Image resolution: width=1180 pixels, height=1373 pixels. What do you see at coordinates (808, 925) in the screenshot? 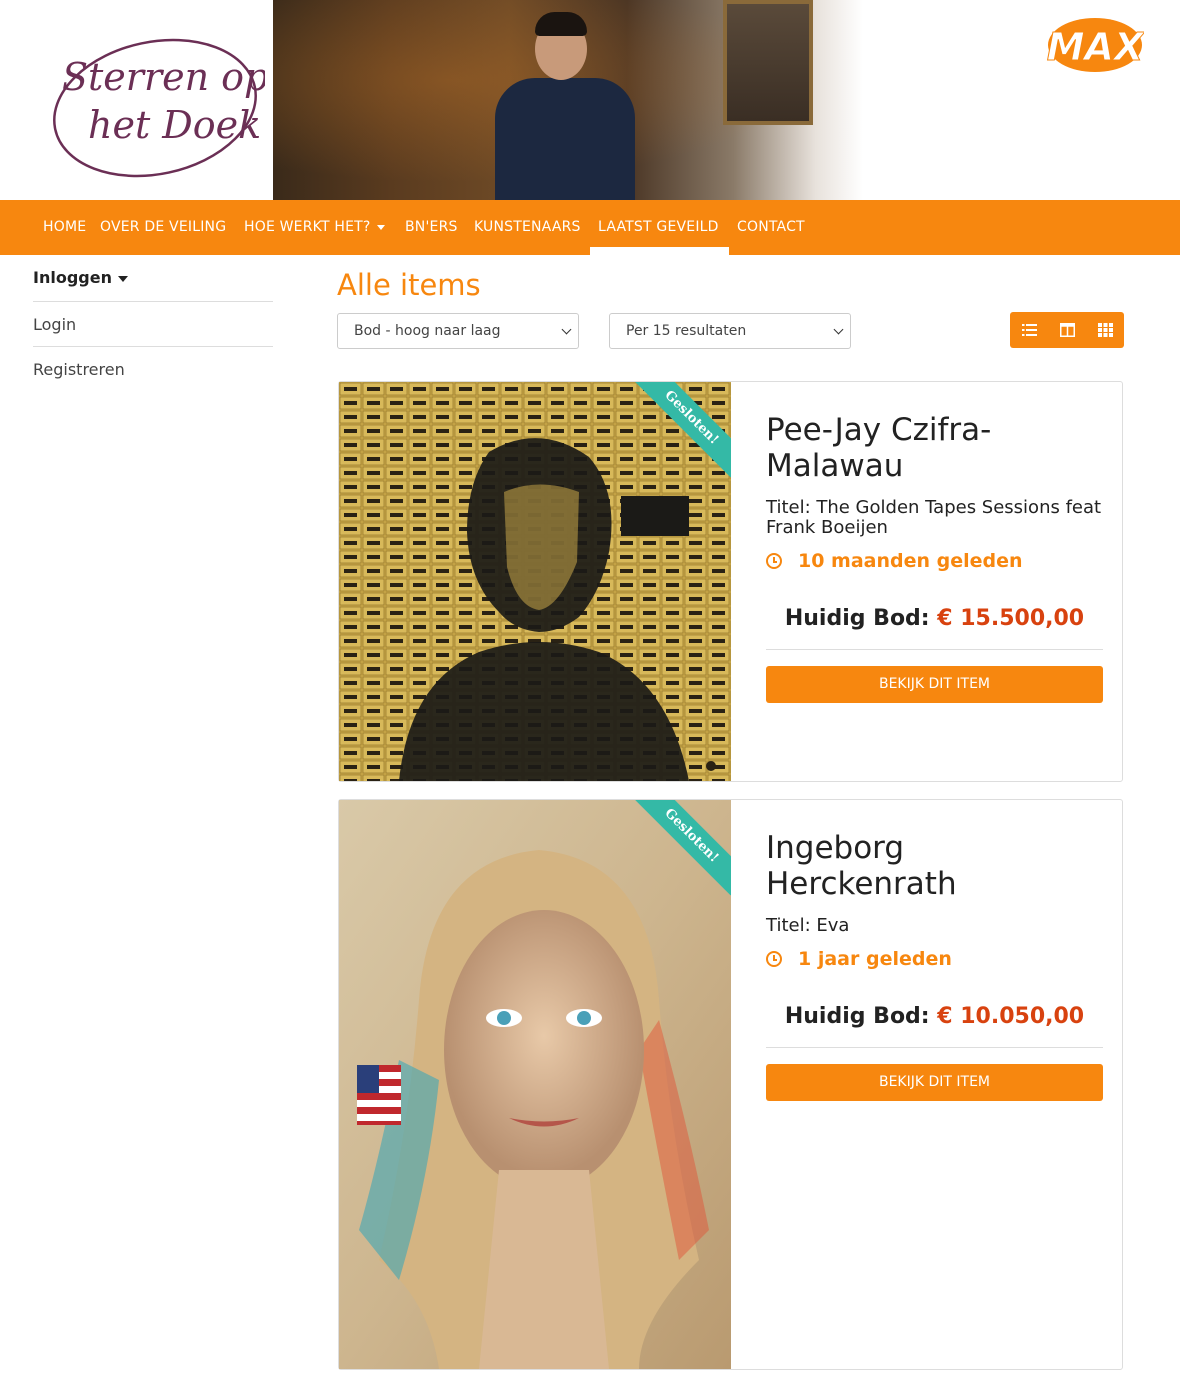
I see `artwork-title: Titel: Eva` at bounding box center [808, 925].